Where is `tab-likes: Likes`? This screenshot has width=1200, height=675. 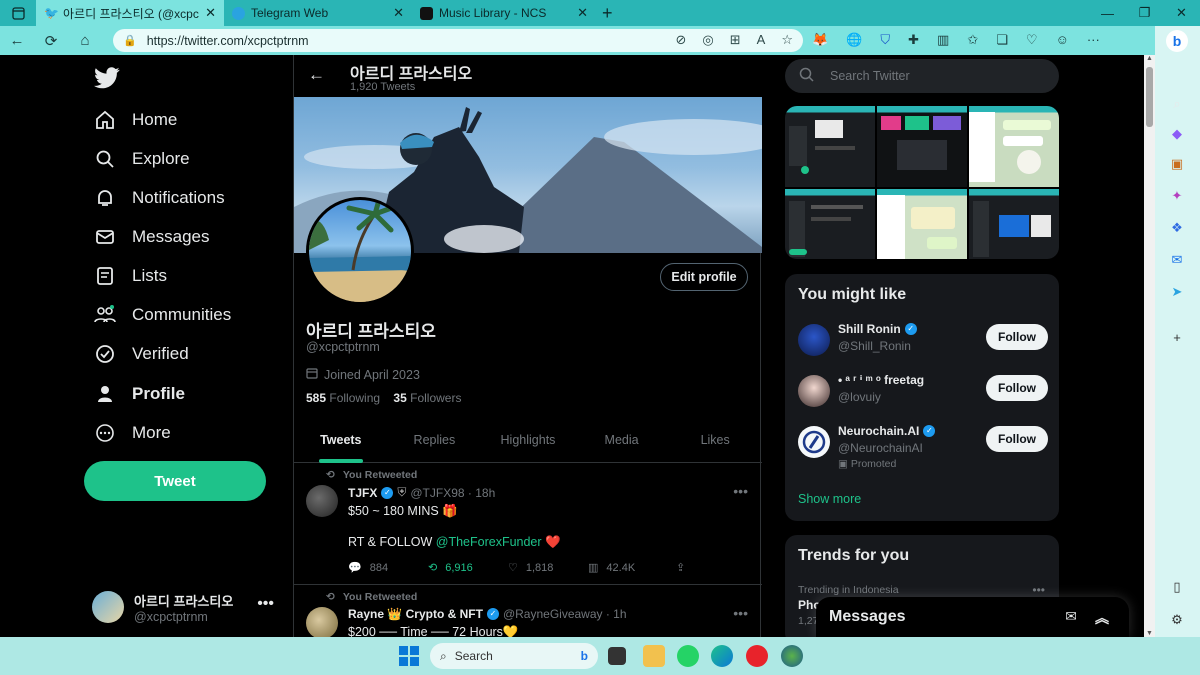
tab-likes: Likes is located at coordinates (715, 440).